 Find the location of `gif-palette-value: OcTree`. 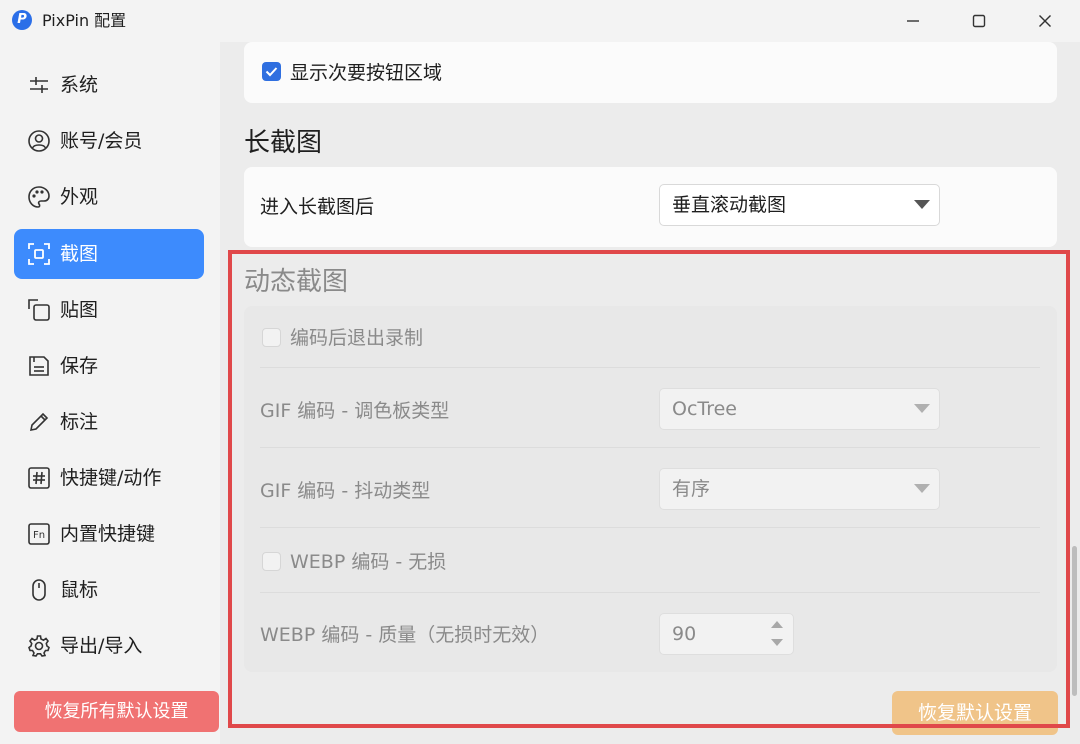

gif-palette-value: OcTree is located at coordinates (704, 409).